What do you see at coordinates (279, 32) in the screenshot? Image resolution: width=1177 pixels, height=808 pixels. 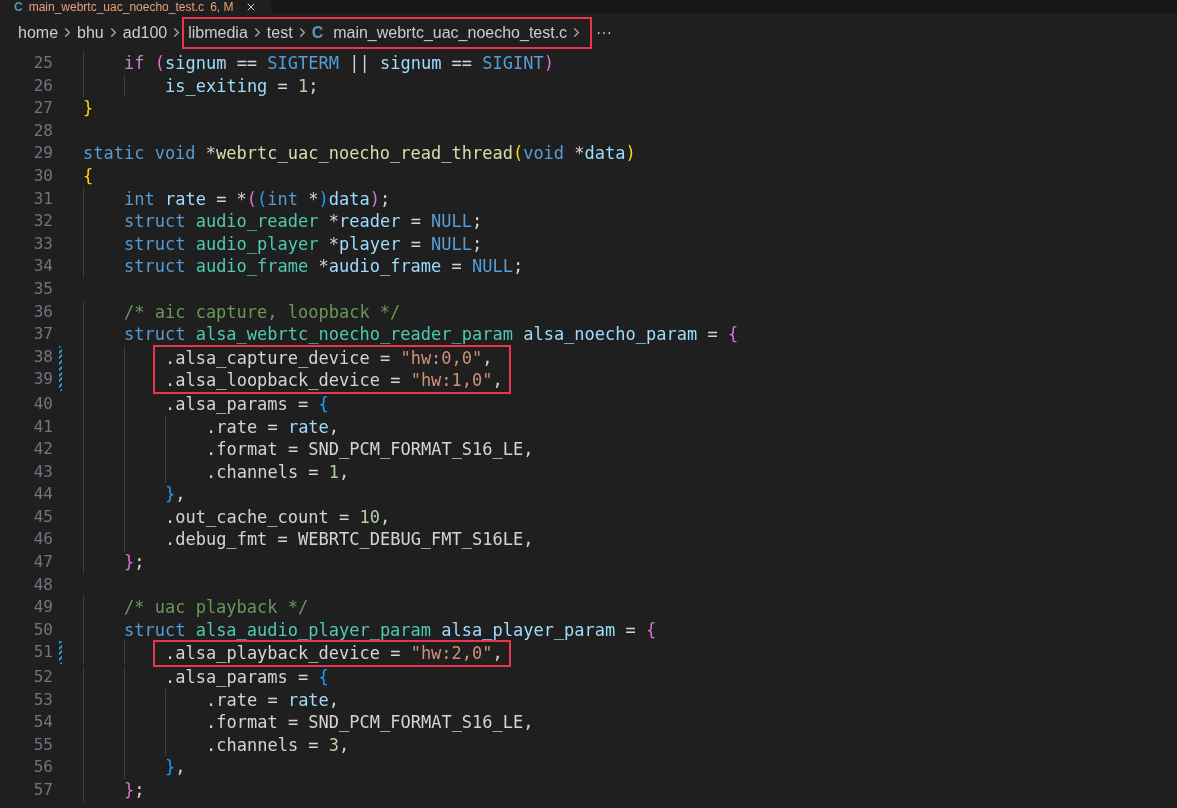 I see `breadcrumb-item: test` at bounding box center [279, 32].